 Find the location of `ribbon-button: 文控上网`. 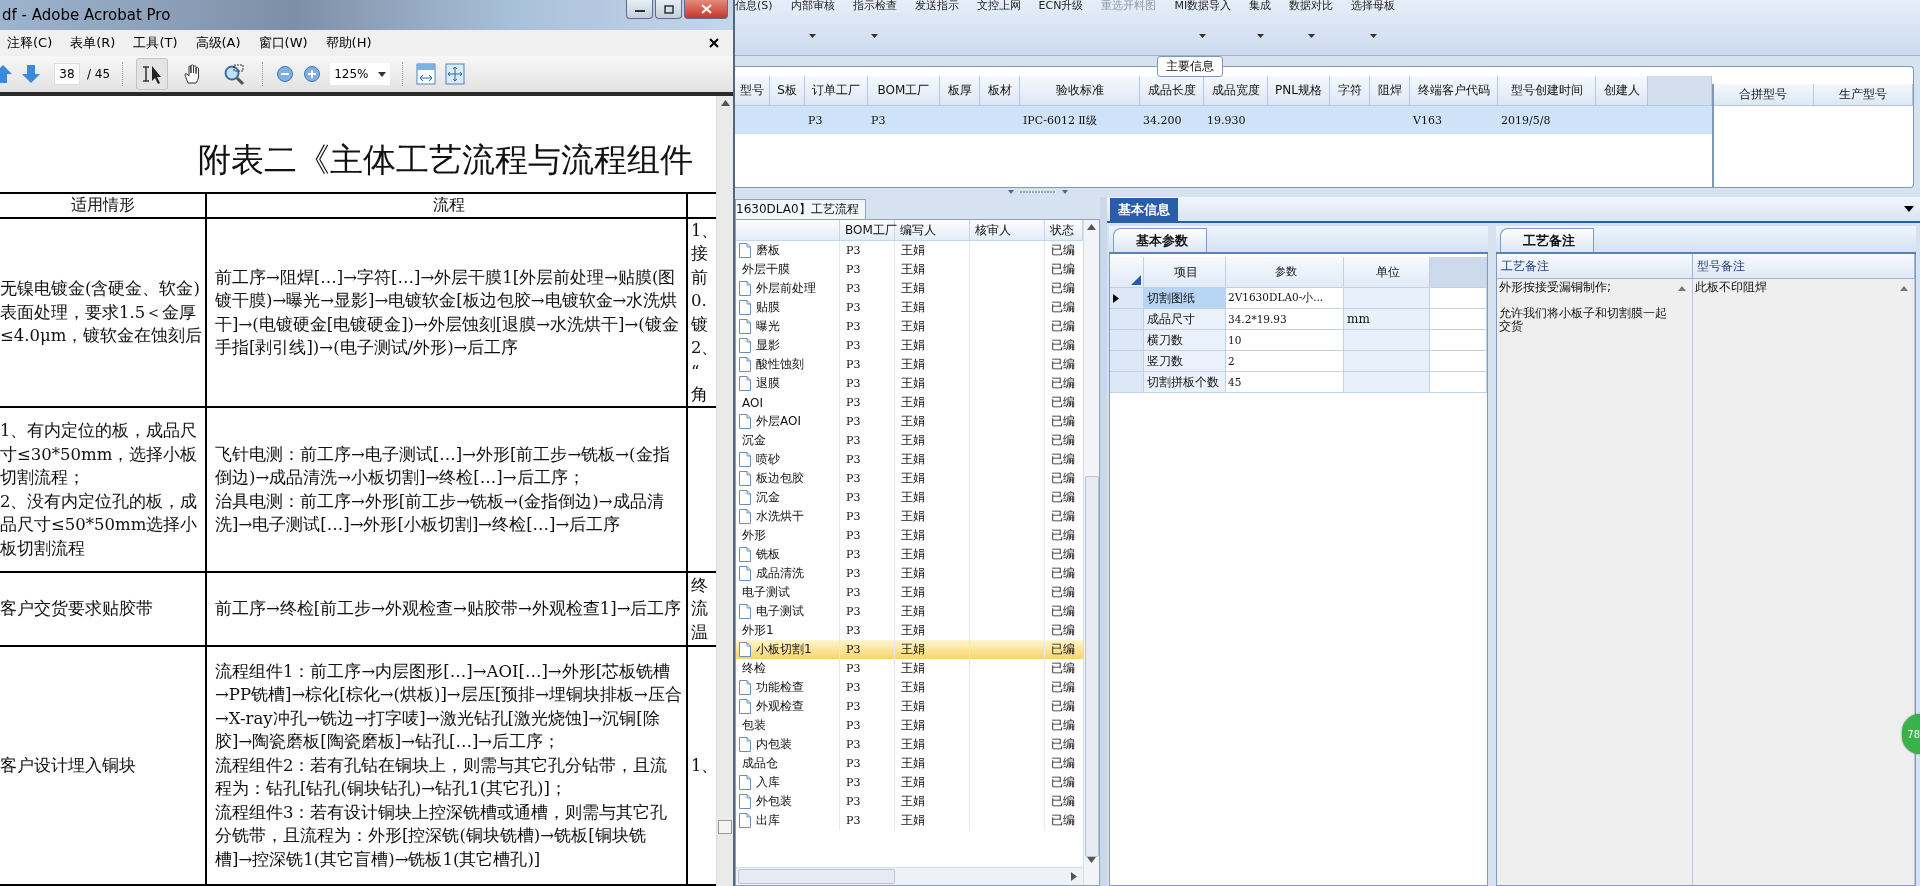

ribbon-button: 文控上网 is located at coordinates (998, 6).